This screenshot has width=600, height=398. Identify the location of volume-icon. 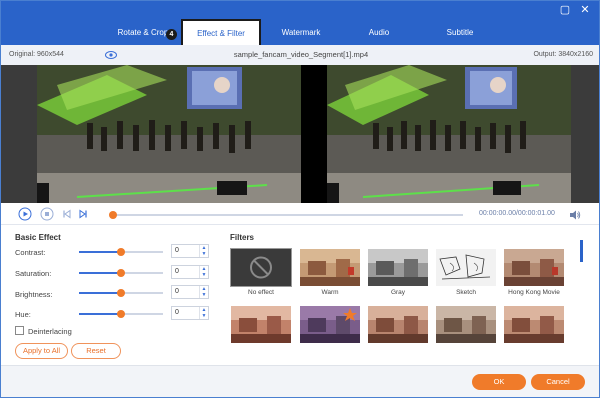
(575, 215).